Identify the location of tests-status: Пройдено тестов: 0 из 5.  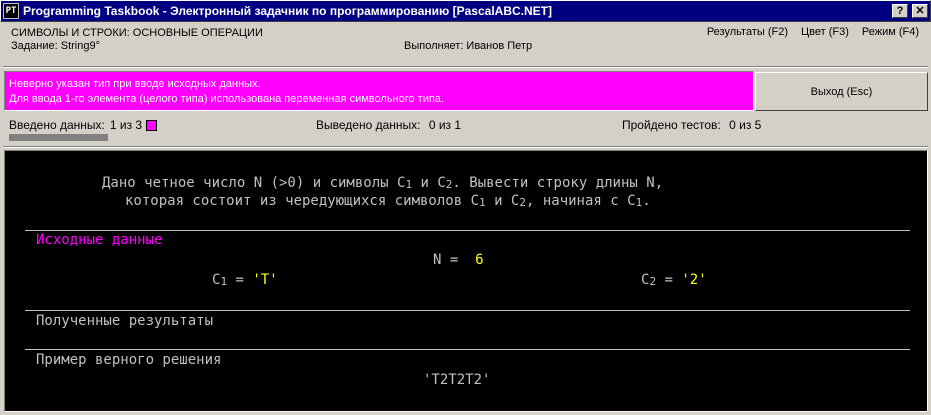
(691, 125).